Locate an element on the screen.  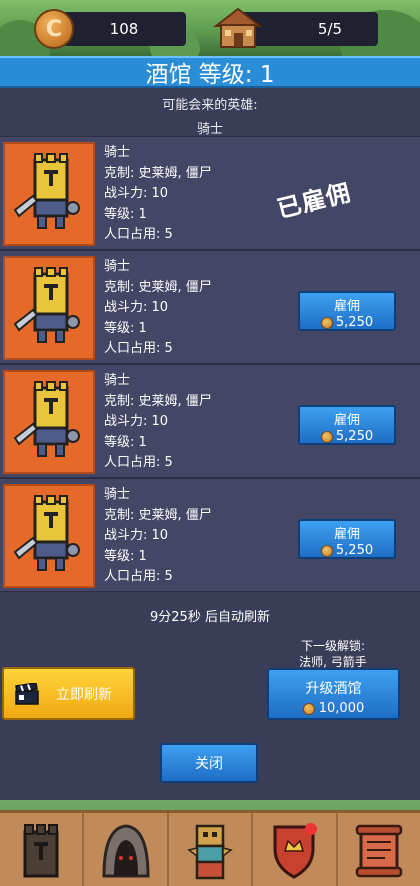
clapperboard-icon is located at coordinates (27, 693).